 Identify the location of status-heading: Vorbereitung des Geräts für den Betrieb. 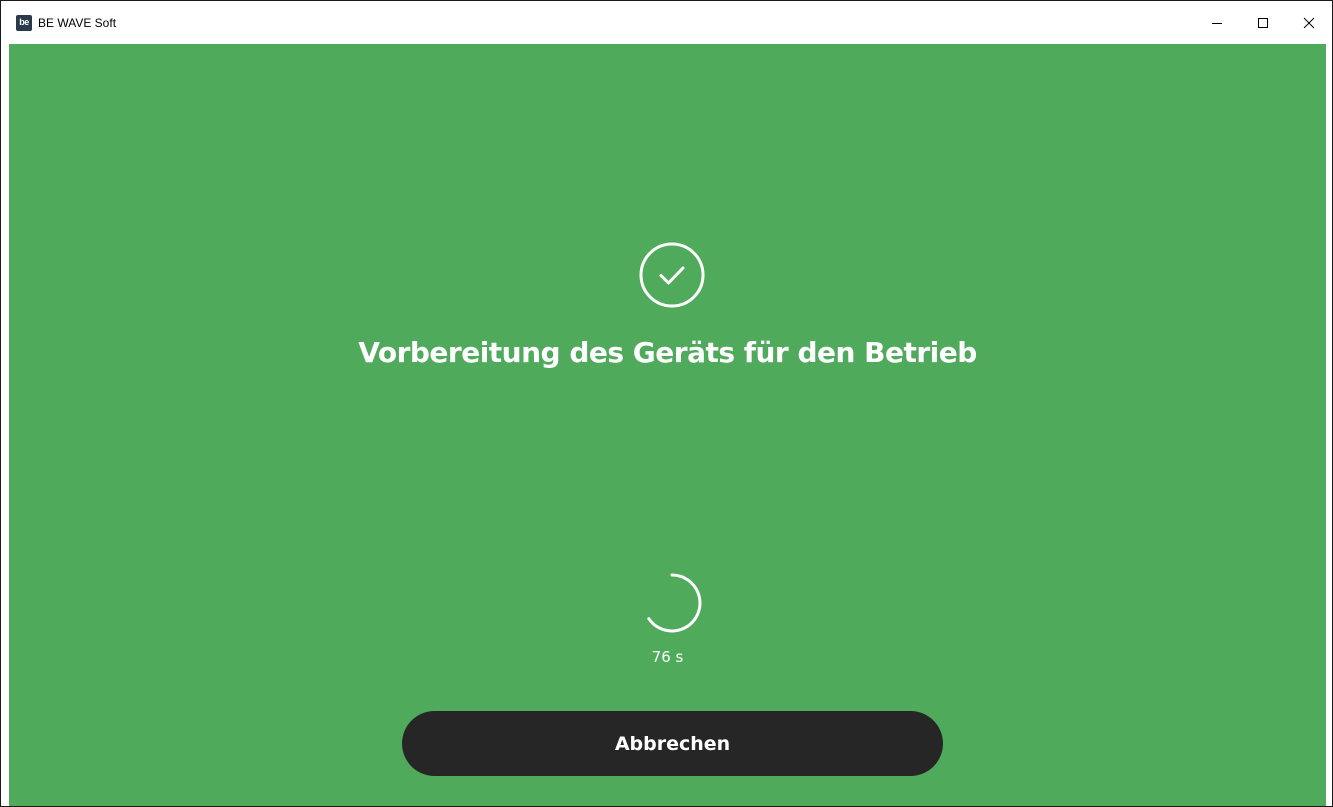
(667, 352).